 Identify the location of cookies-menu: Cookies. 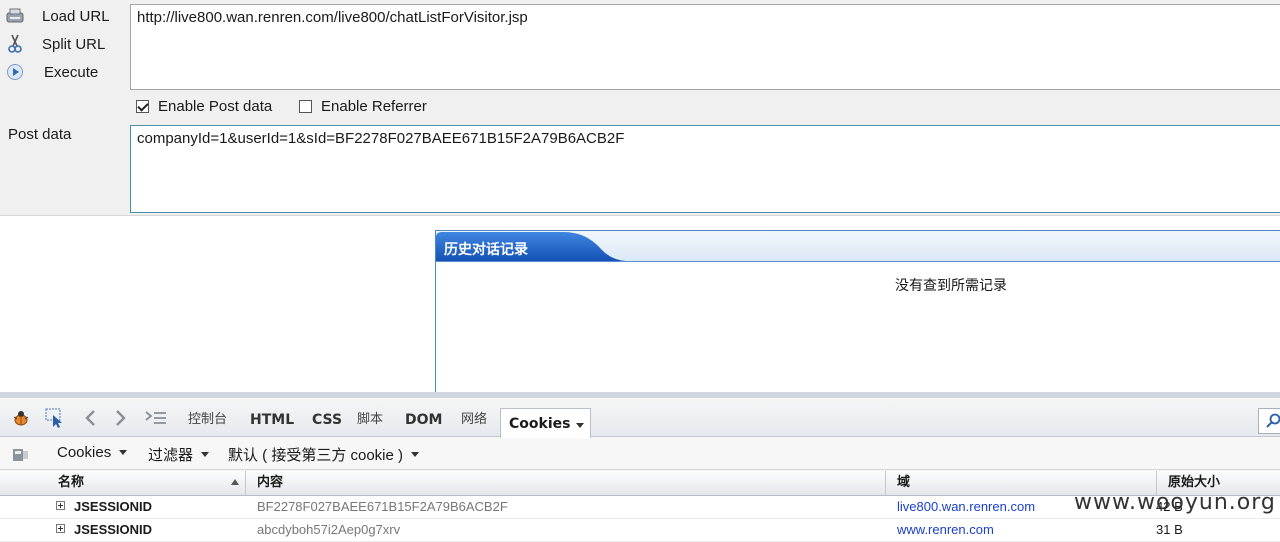
(92, 452).